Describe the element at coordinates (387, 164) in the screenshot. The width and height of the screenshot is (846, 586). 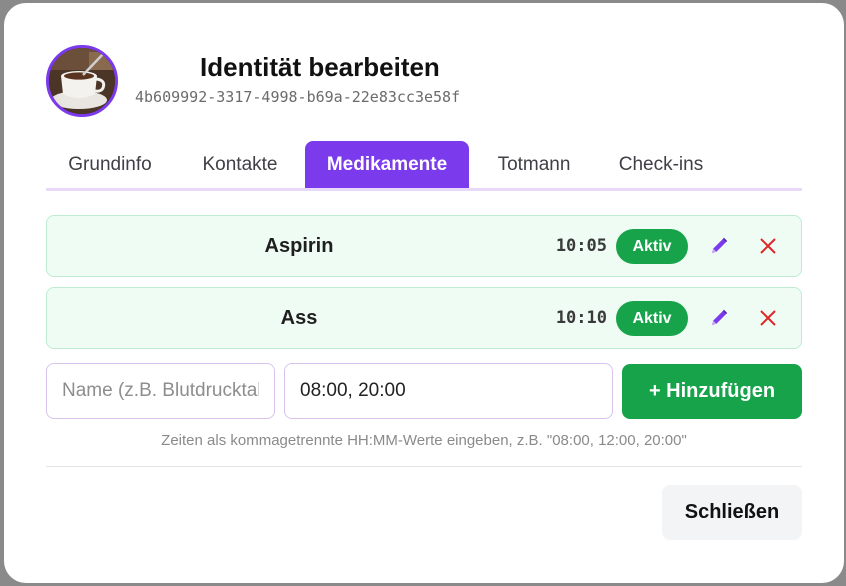
I see `tab-medikamente: Medikamente` at that location.